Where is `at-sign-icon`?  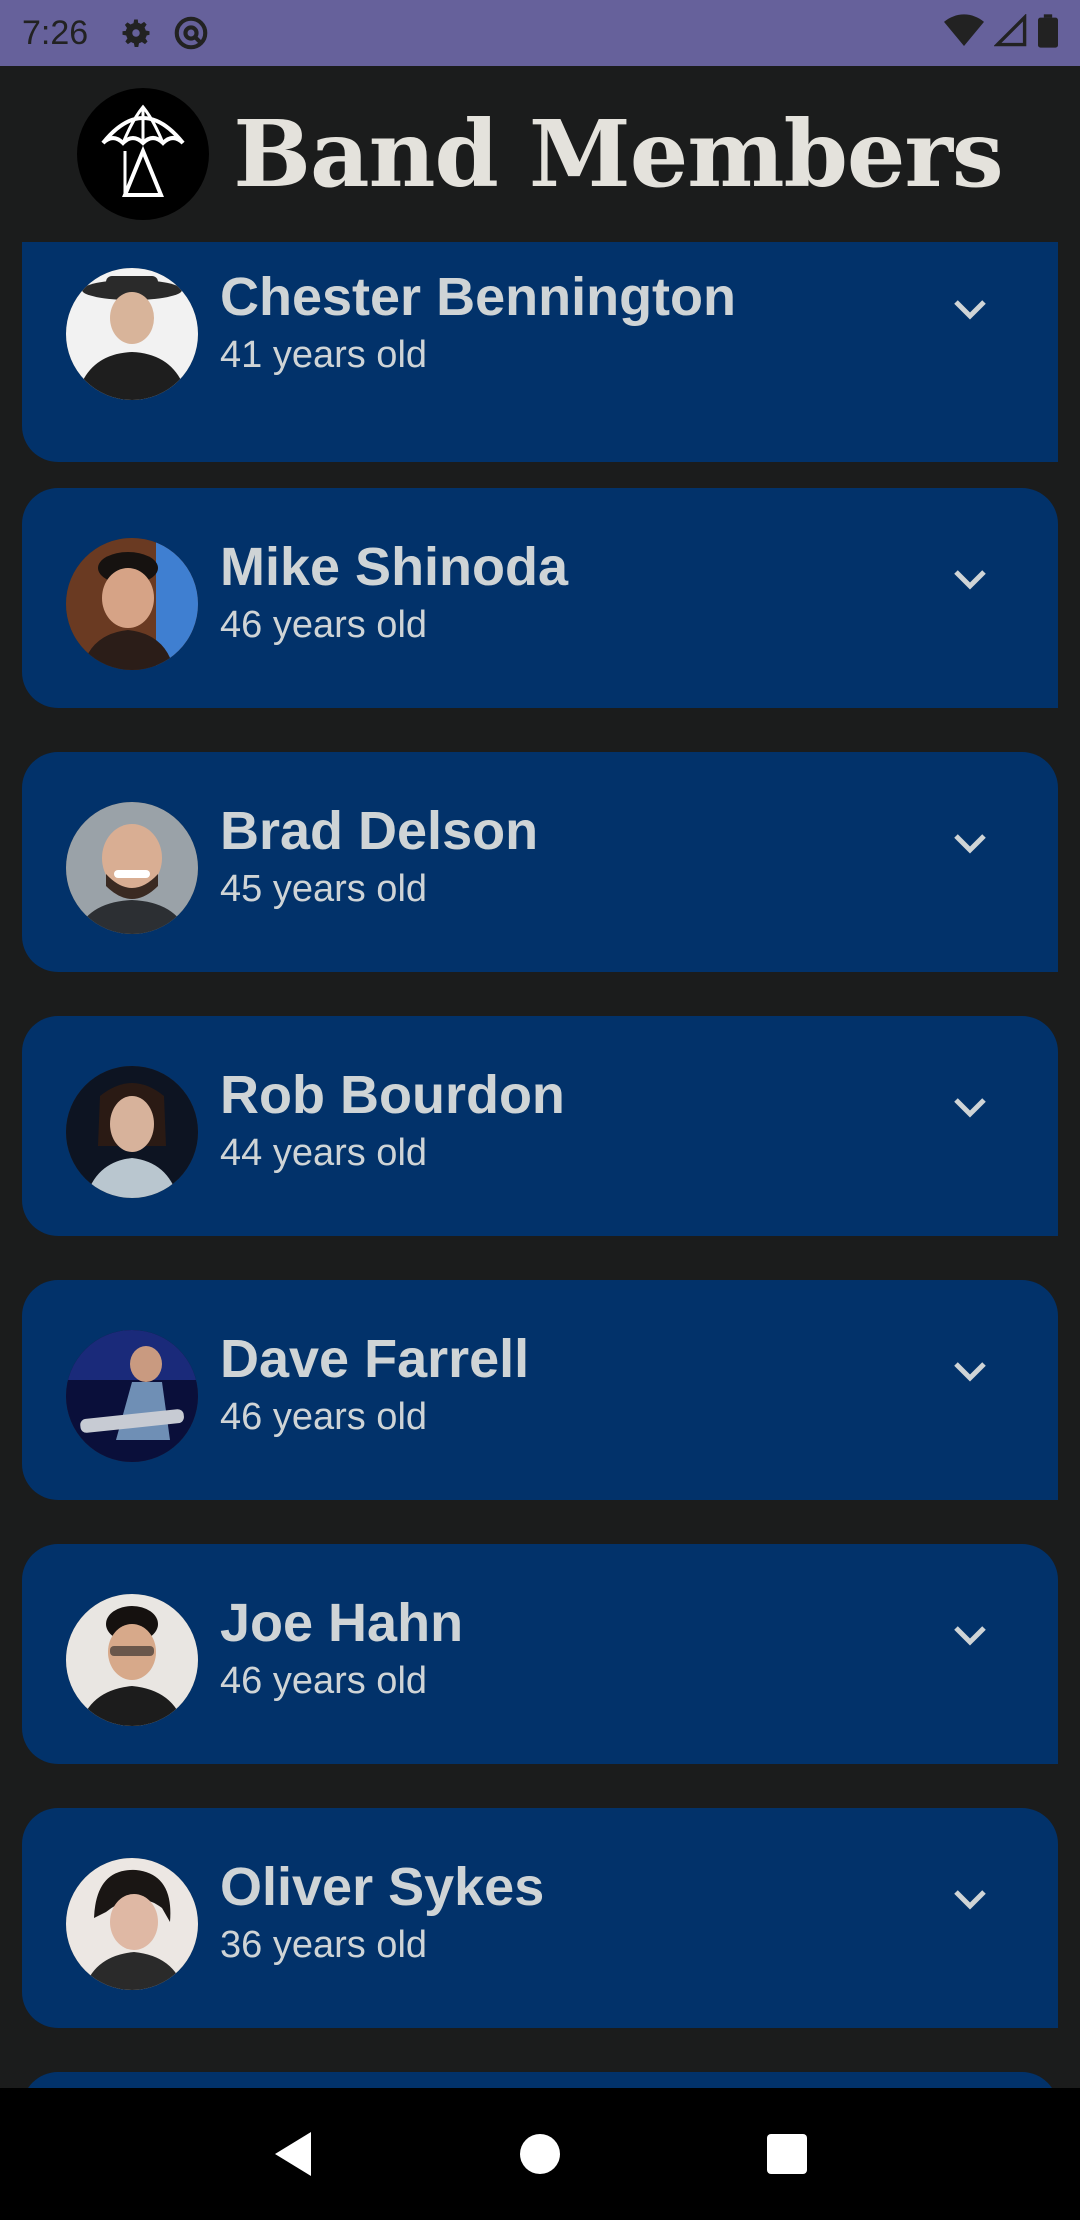 at-sign-icon is located at coordinates (191, 33).